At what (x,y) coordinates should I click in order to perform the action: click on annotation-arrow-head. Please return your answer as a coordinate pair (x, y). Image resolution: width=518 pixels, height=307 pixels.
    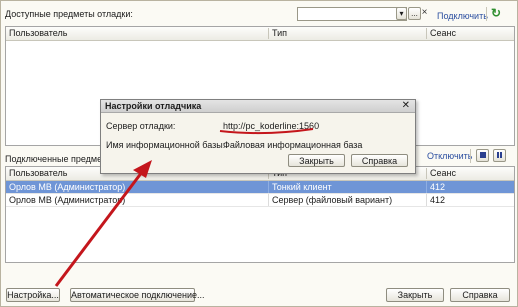
    Looking at the image, I should click on (142, 169).